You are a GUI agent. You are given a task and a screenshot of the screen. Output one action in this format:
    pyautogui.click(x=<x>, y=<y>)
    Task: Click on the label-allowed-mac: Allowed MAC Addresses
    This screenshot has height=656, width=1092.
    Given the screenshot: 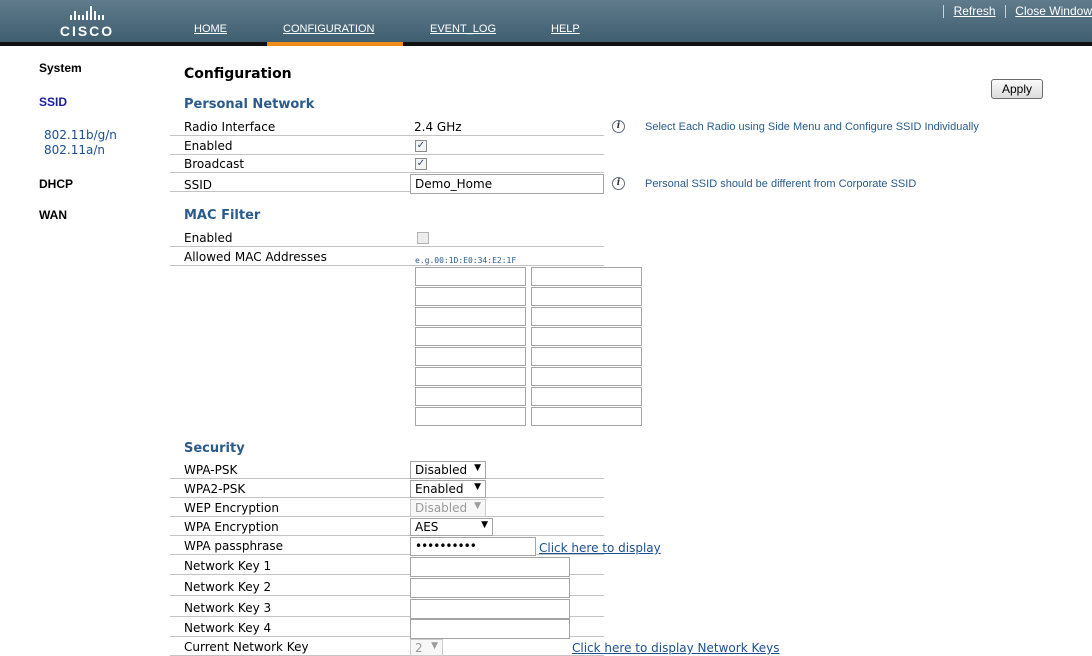 What is the action you would take?
    pyautogui.click(x=255, y=257)
    